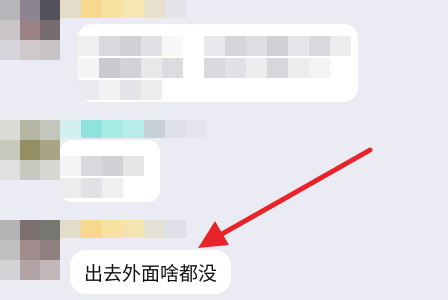  I want to click on arrow-shaft, so click(296, 192).